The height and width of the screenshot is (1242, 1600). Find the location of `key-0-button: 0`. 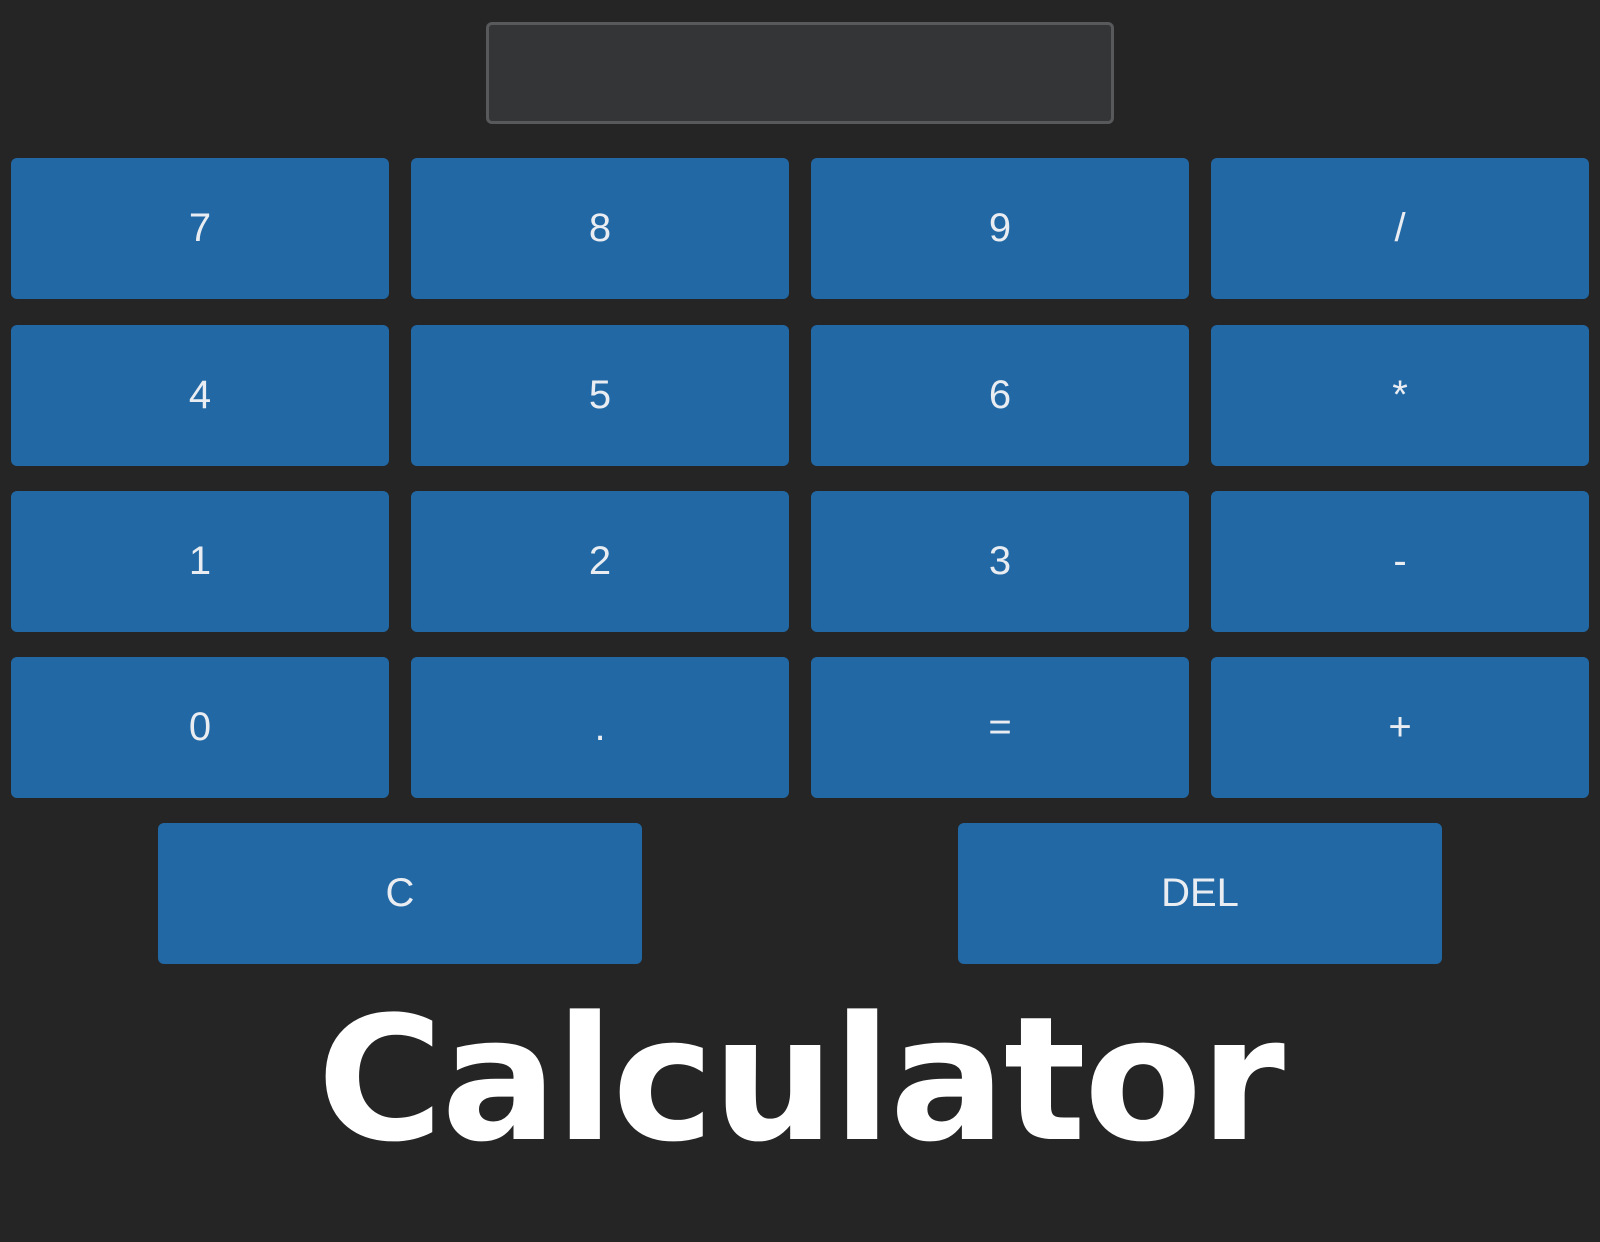

key-0-button: 0 is located at coordinates (200, 727).